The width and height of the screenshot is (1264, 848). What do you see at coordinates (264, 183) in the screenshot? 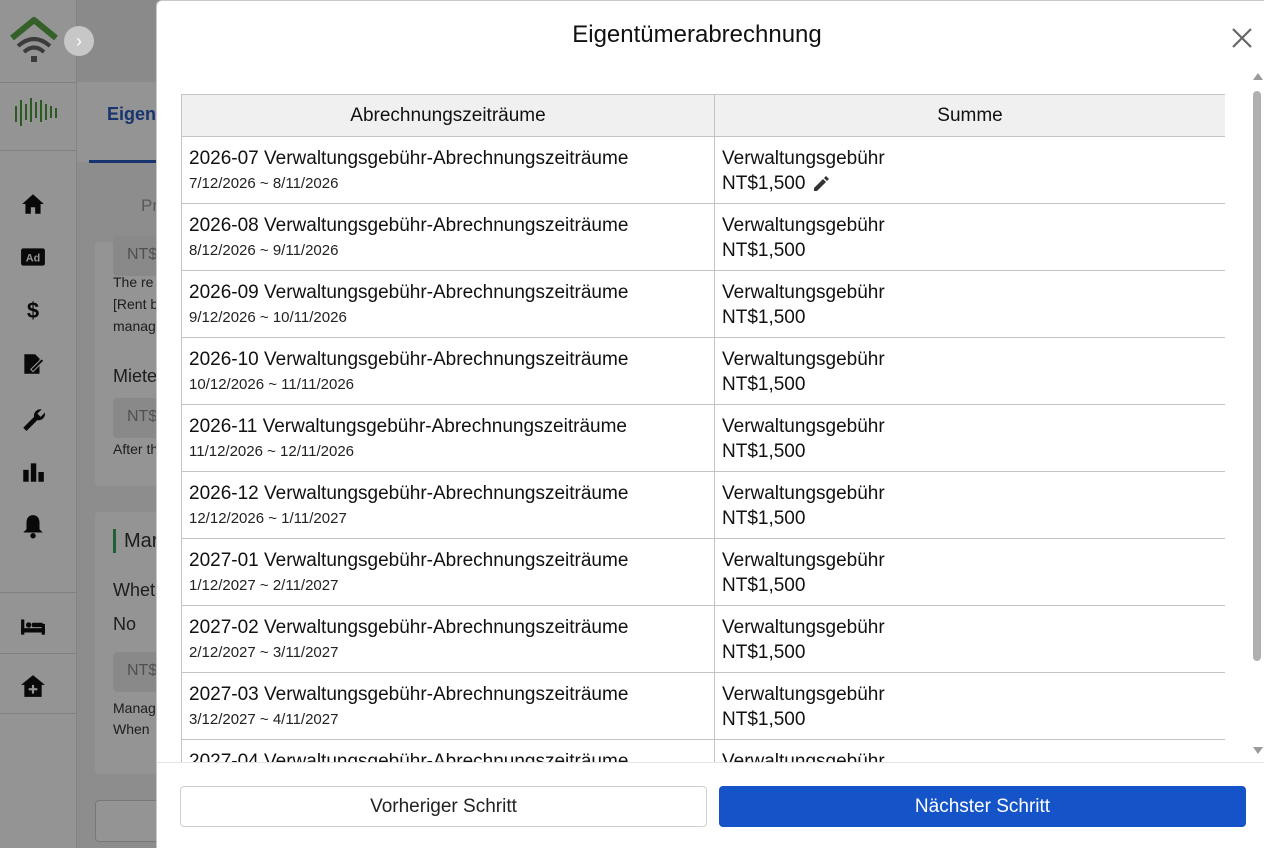
I see `period-range: 7/12/2026 ~ 8/11/2026` at bounding box center [264, 183].